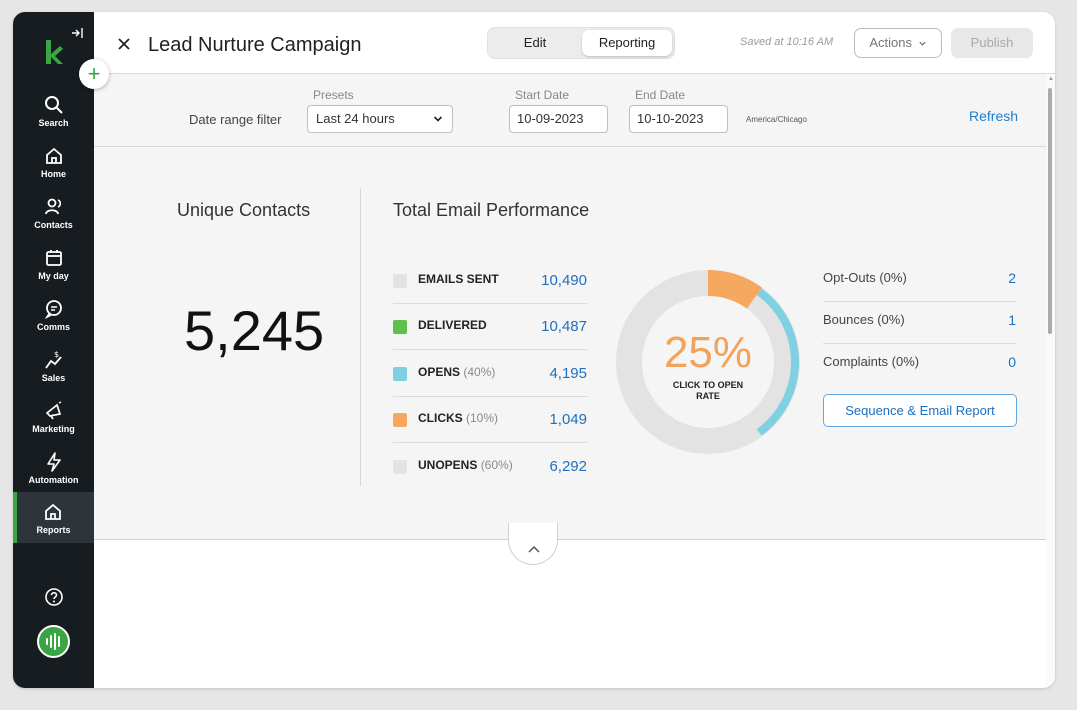 Image resolution: width=1077 pixels, height=710 pixels. I want to click on presets-select: Last 24 hours, so click(380, 119).